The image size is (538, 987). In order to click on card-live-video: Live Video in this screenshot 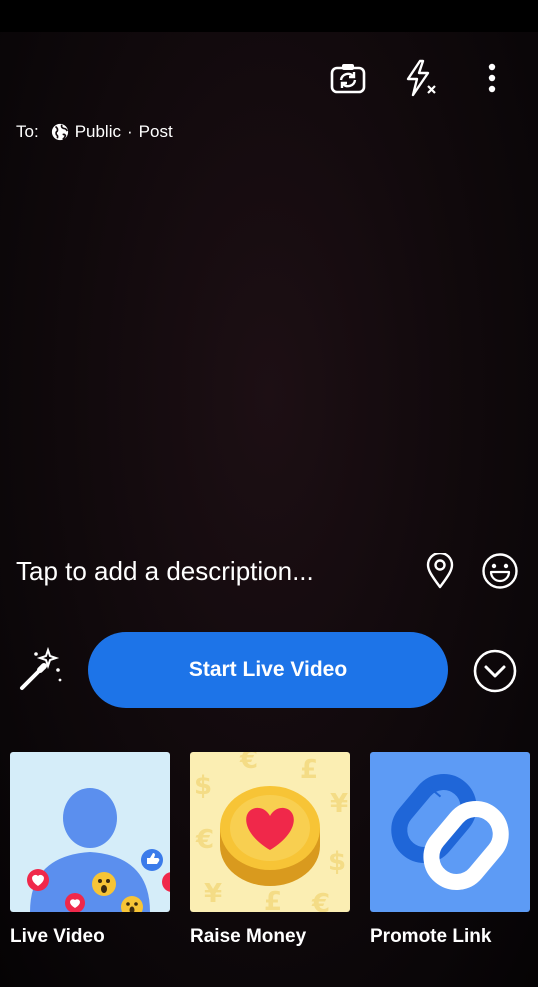, I will do `click(90, 850)`.